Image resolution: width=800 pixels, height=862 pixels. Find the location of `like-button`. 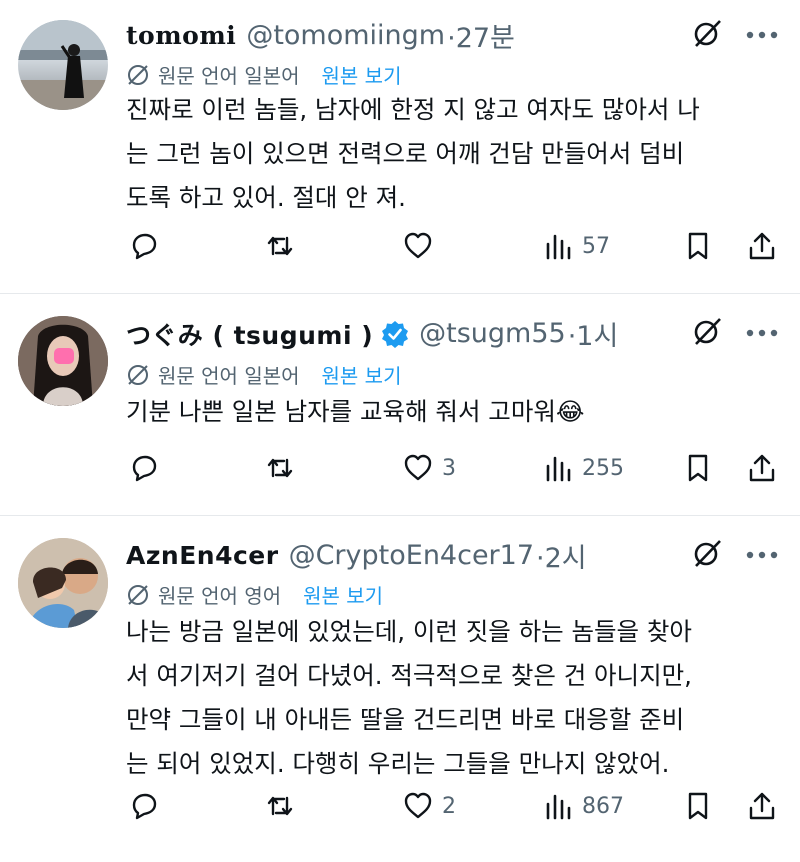

like-button is located at coordinates (422, 246).